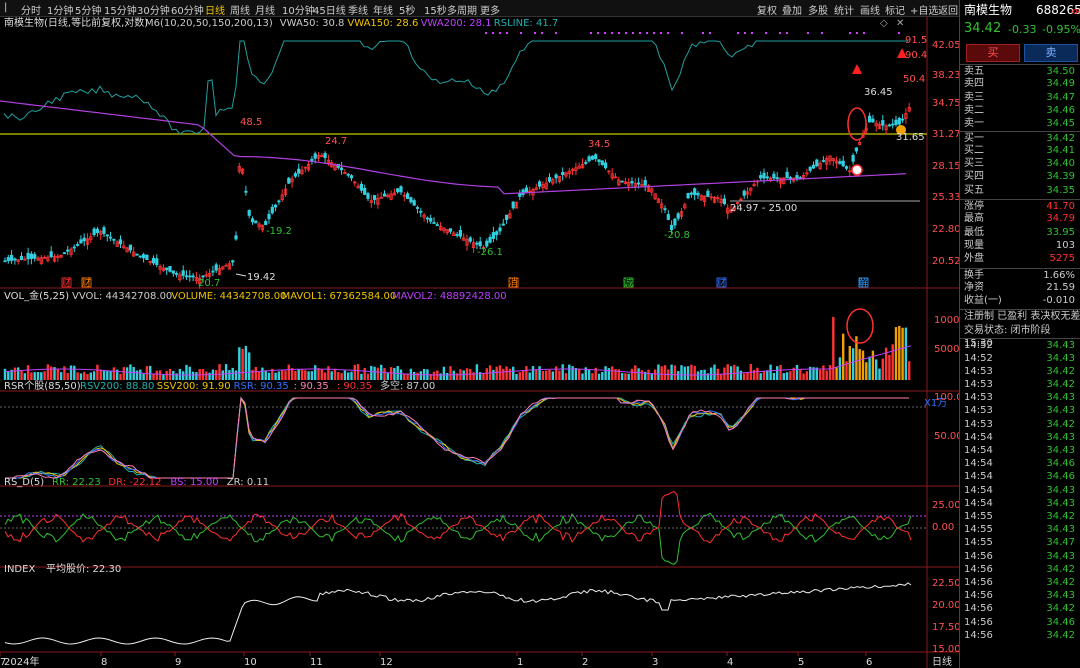  What do you see at coordinates (298, 9) in the screenshot?
I see `period-tab-9: 10分钟` at bounding box center [298, 9].